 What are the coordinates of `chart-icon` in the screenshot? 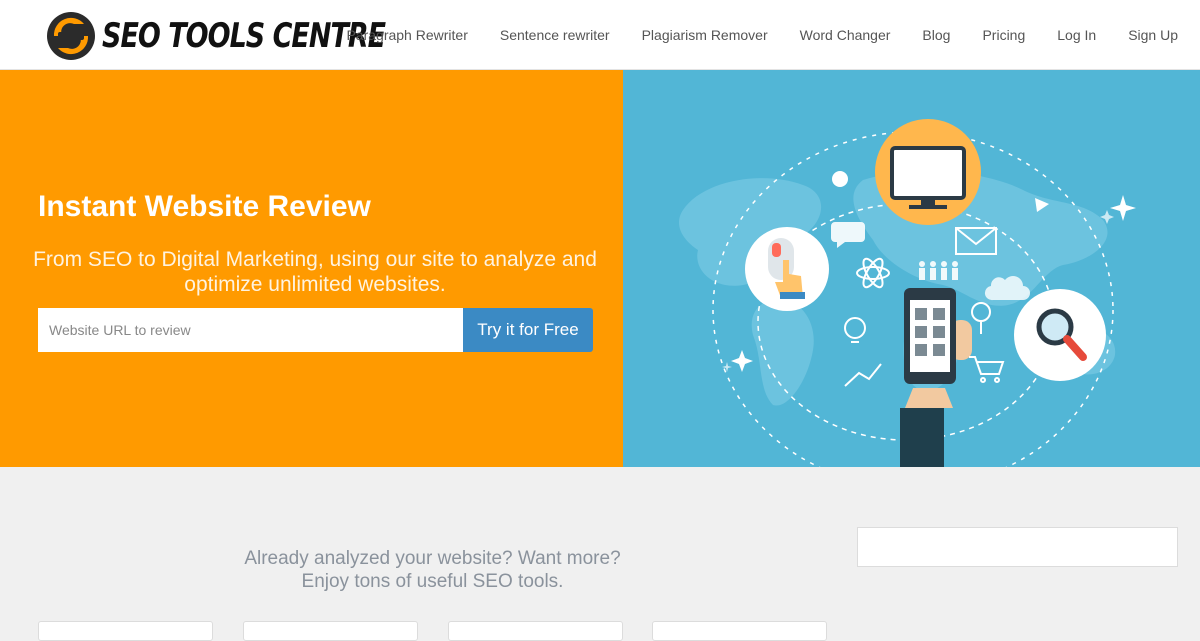 It's located at (863, 375).